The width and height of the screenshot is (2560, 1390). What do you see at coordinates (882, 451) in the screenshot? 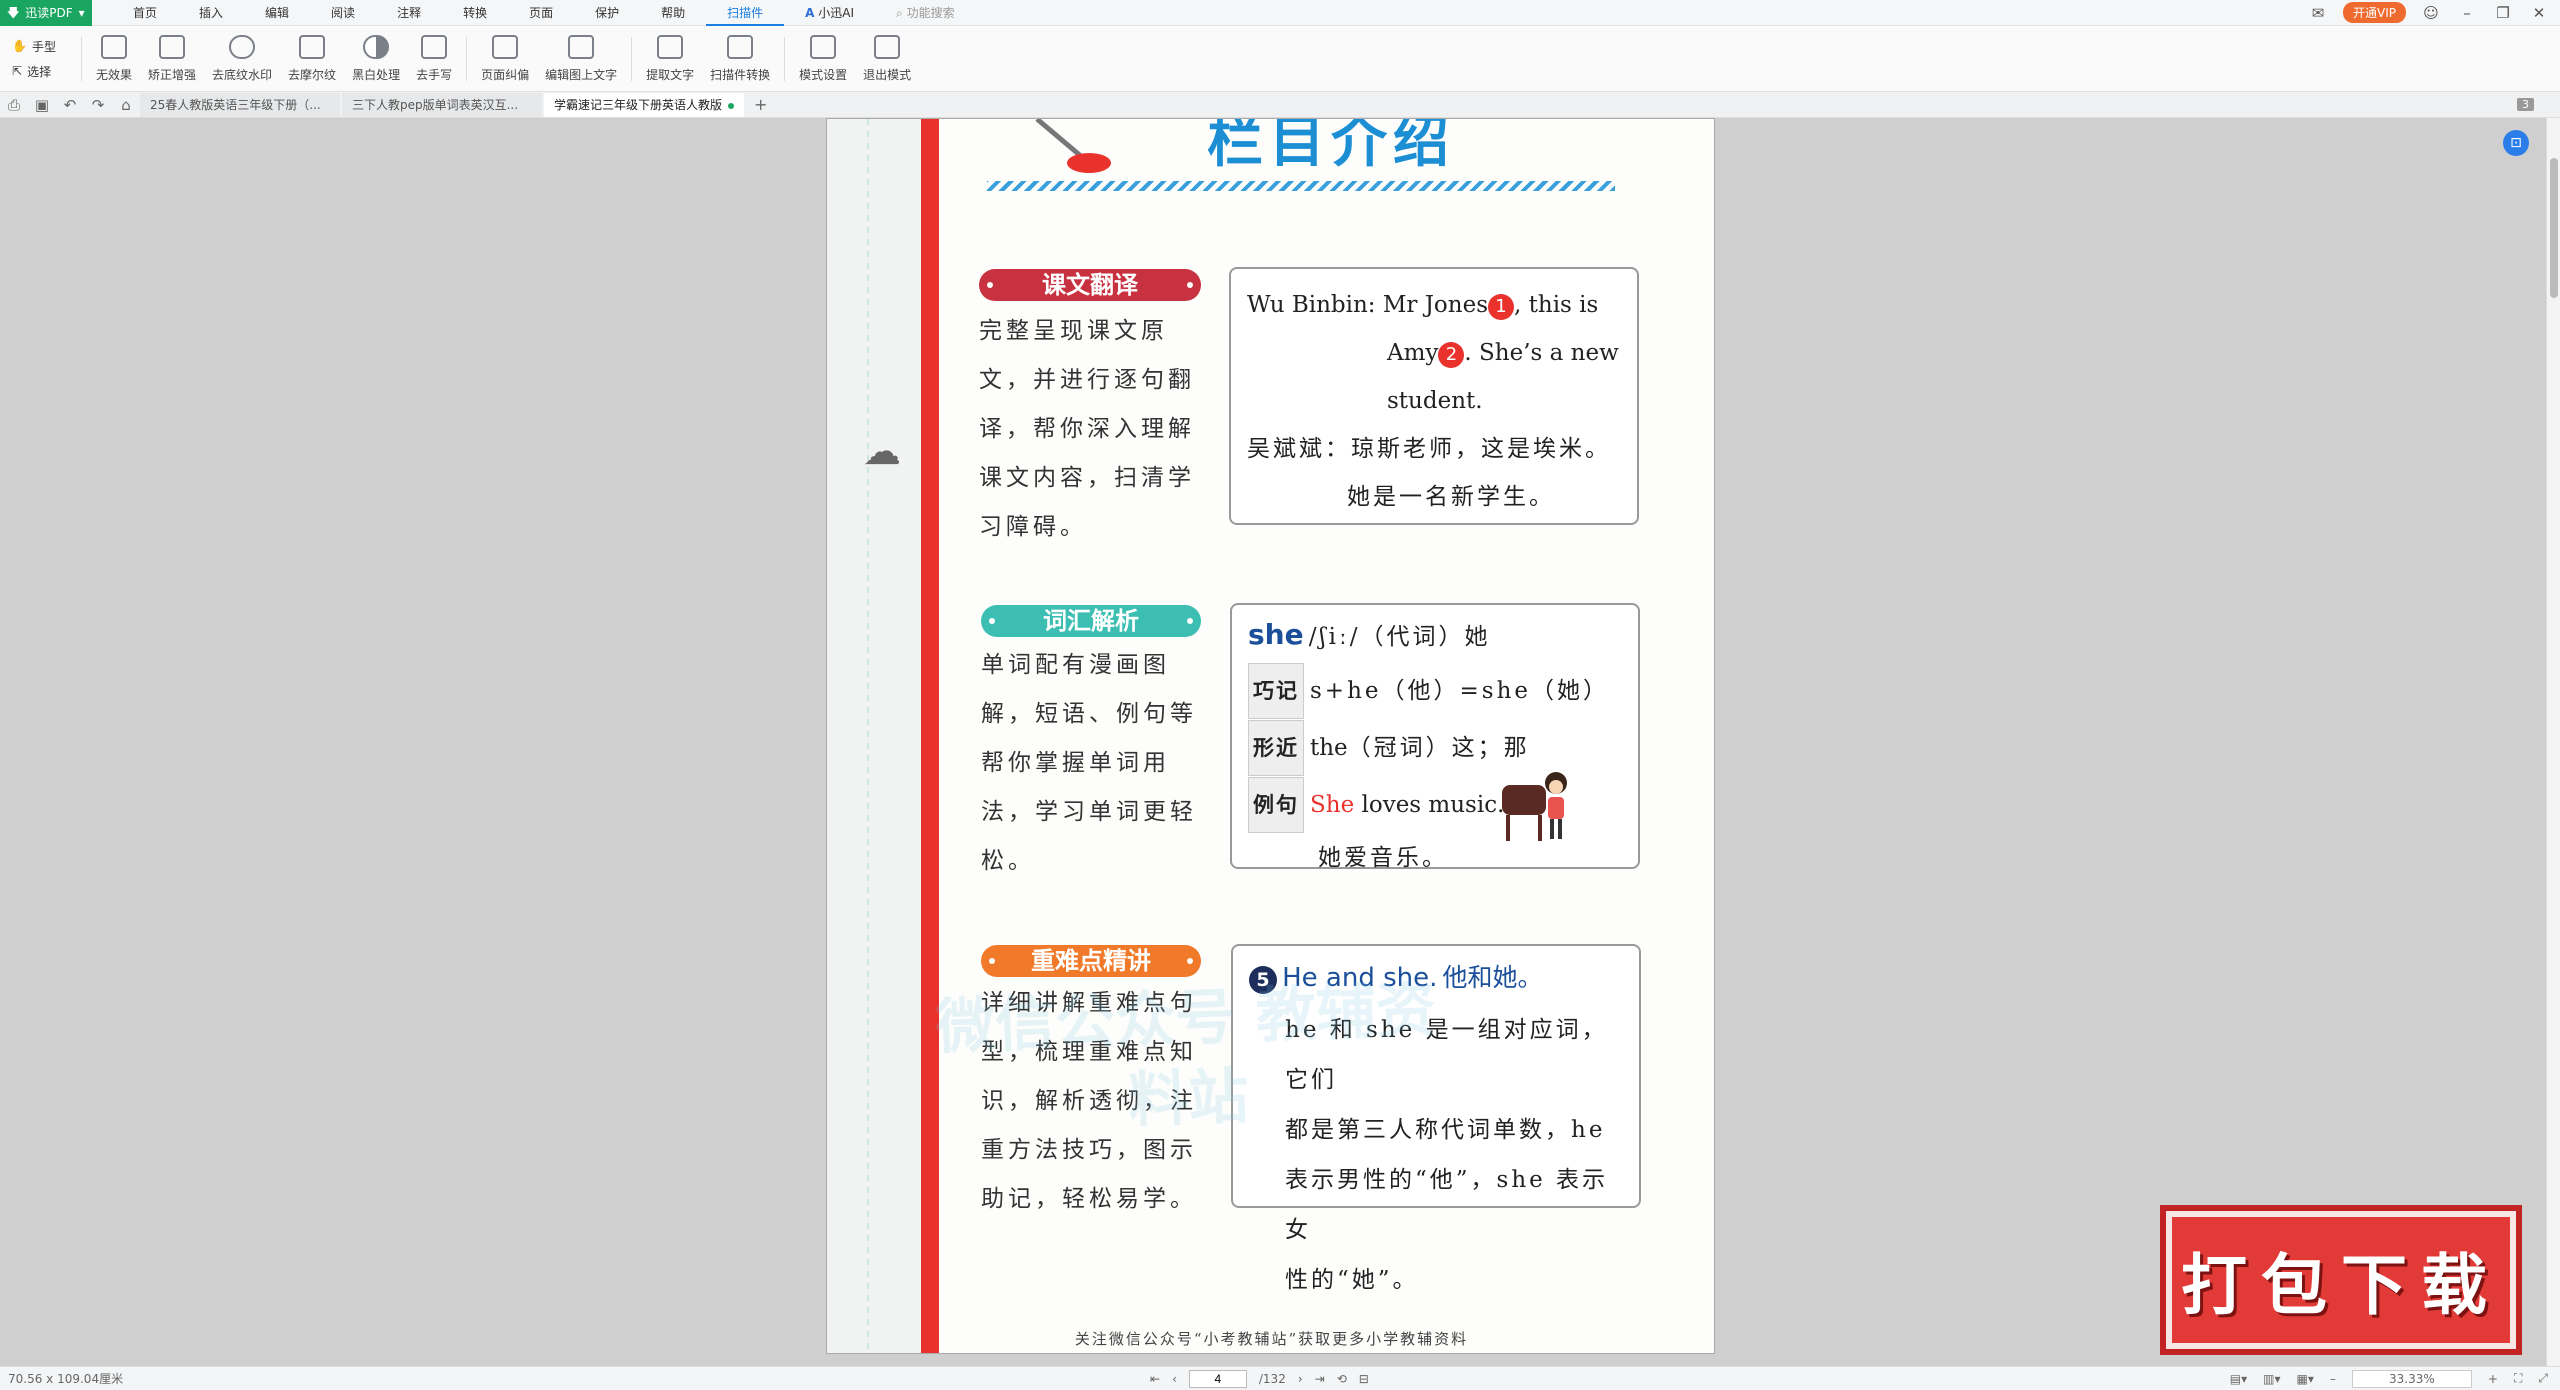
I see `cloud-icon: ☁` at bounding box center [882, 451].